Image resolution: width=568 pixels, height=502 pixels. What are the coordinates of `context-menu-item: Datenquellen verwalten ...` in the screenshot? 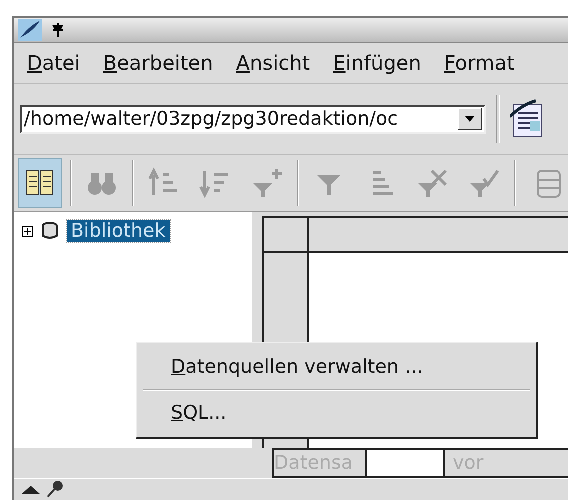 It's located at (336, 367).